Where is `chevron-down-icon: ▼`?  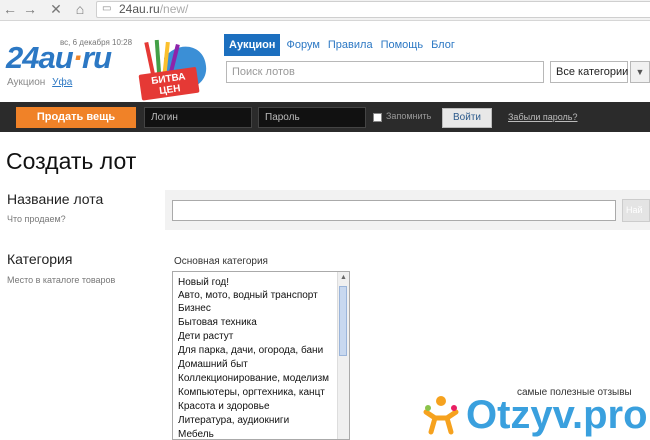
chevron-down-icon: ▼ is located at coordinates (640, 72).